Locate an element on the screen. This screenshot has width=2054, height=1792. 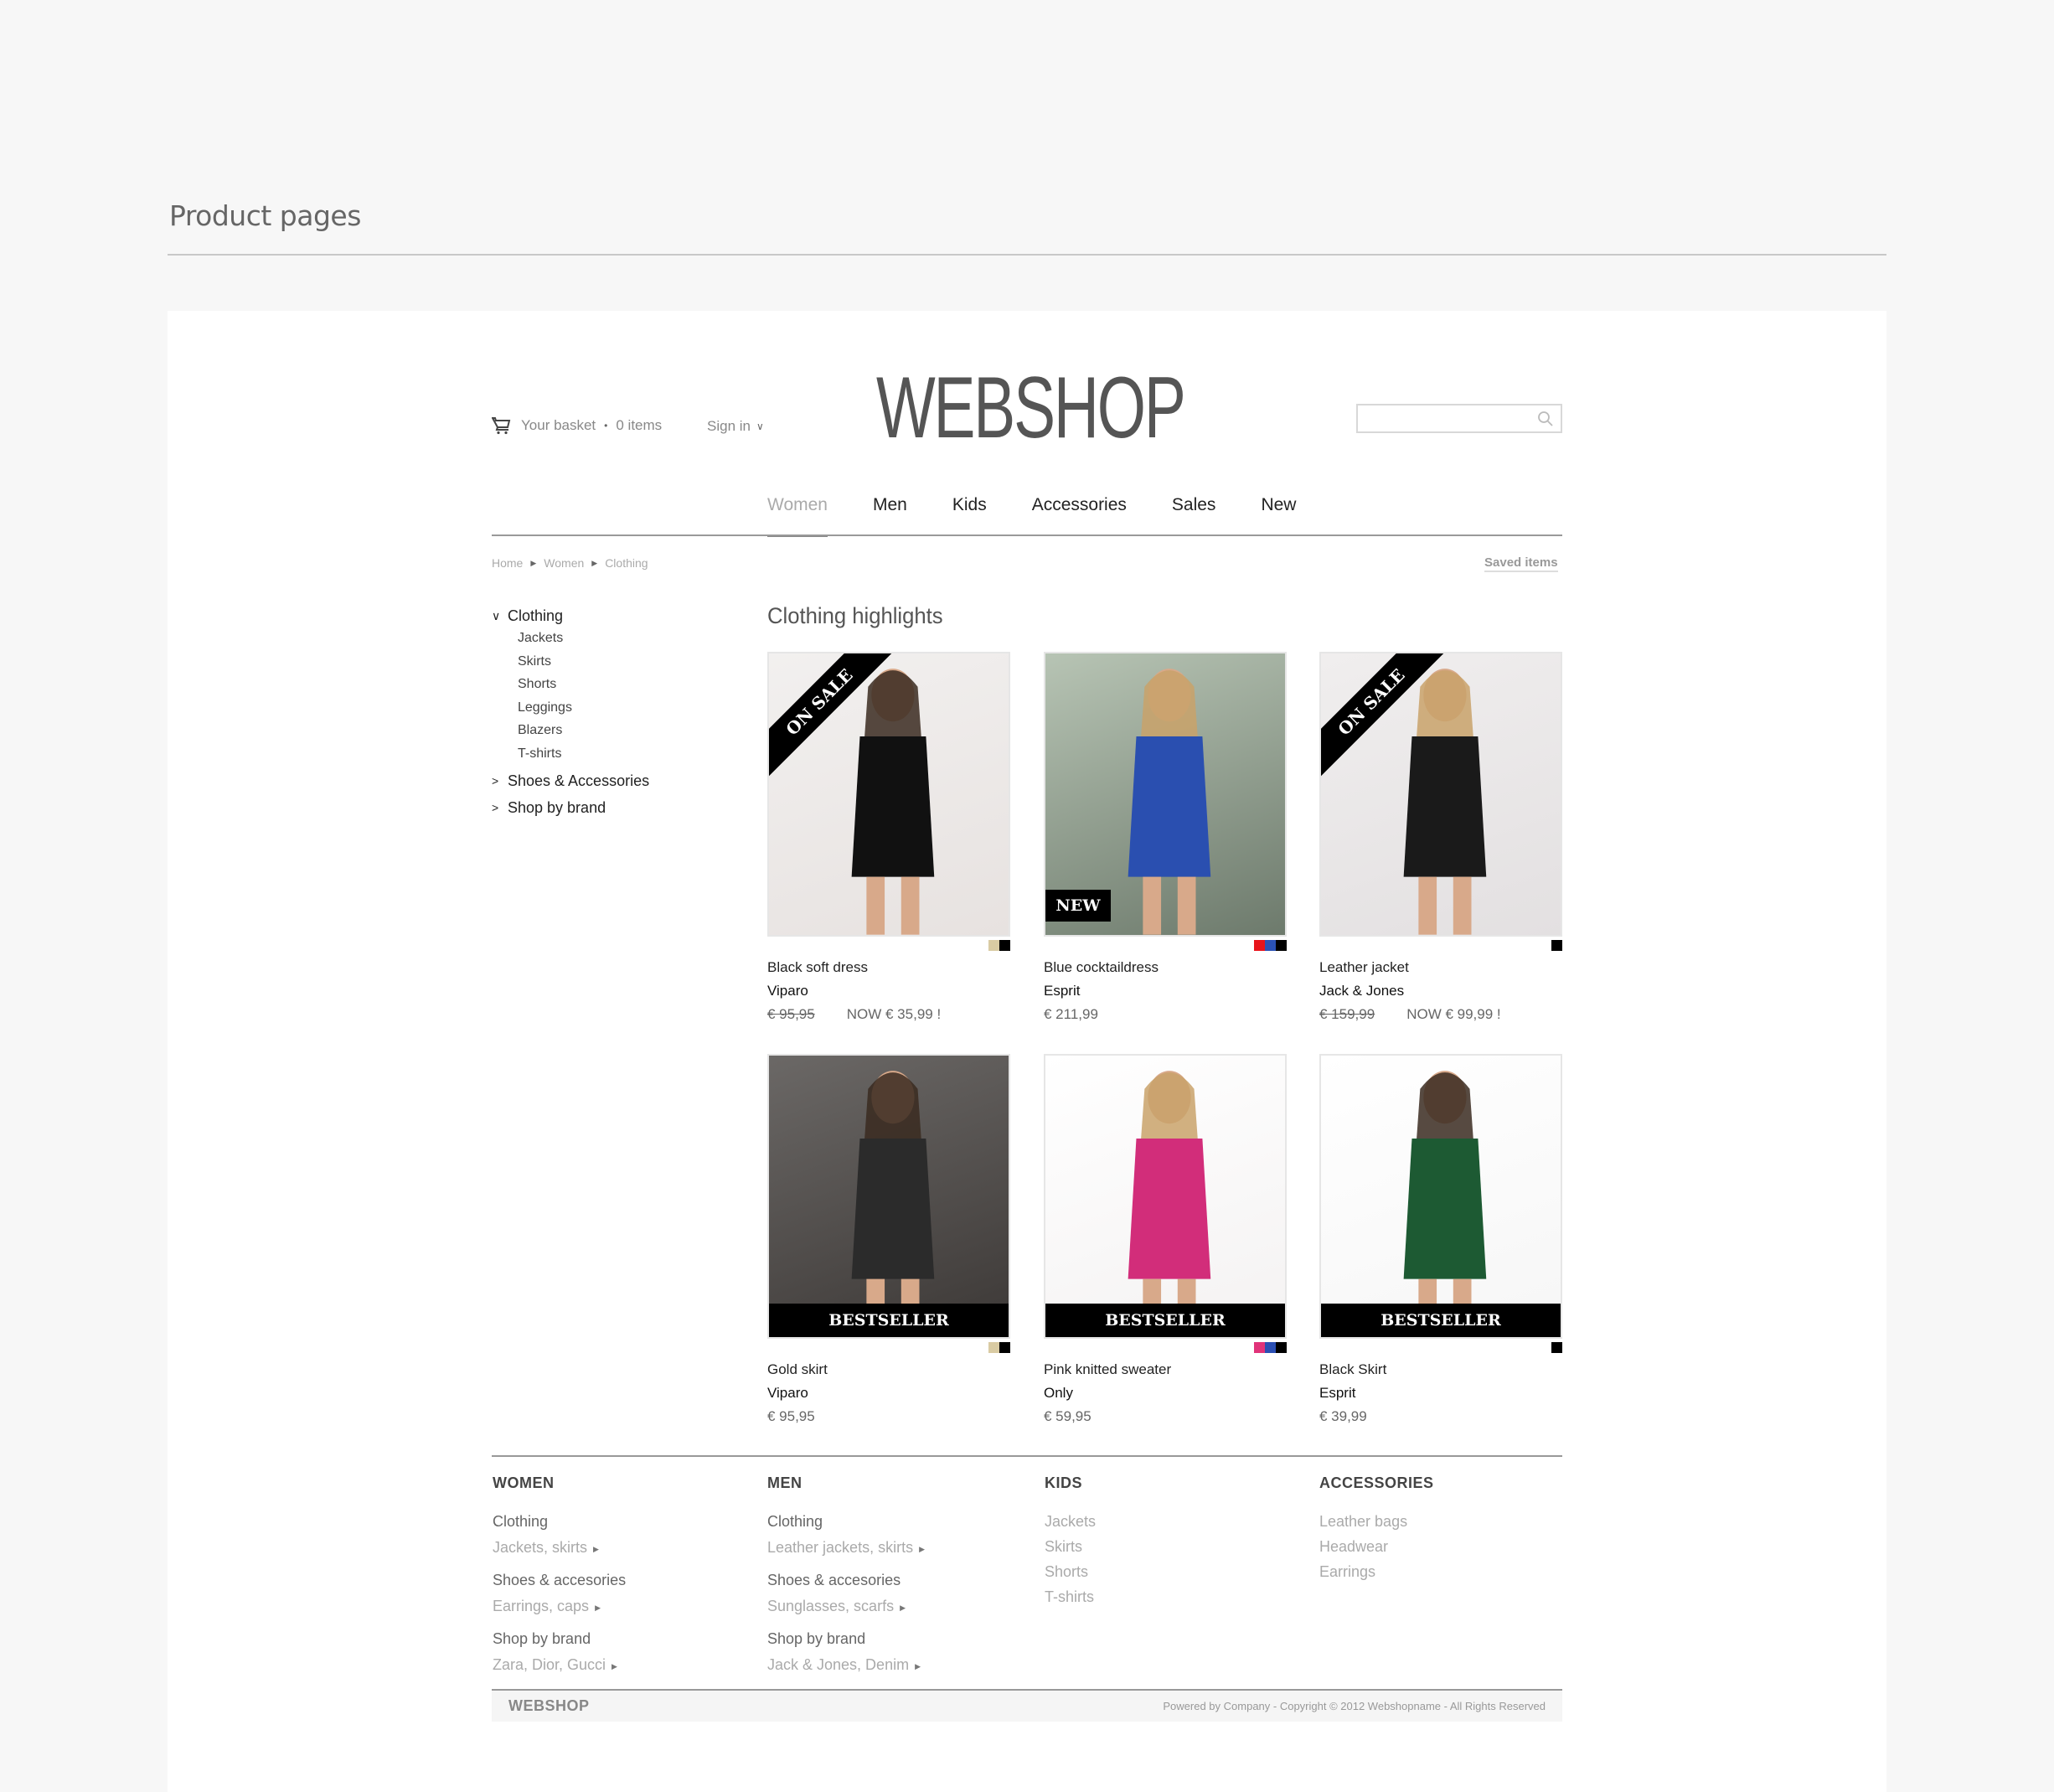
footer-link: Headwear is located at coordinates (1376, 1546).